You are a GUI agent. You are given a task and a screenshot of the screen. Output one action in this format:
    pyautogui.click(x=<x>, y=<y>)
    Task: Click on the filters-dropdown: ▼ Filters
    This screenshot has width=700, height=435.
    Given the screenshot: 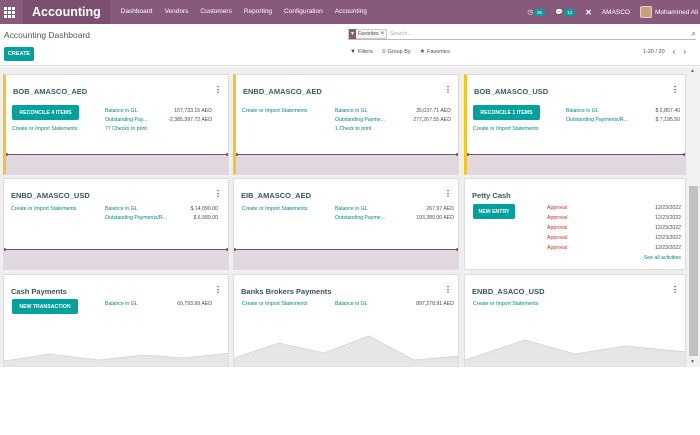 What is the action you would take?
    pyautogui.click(x=361, y=51)
    